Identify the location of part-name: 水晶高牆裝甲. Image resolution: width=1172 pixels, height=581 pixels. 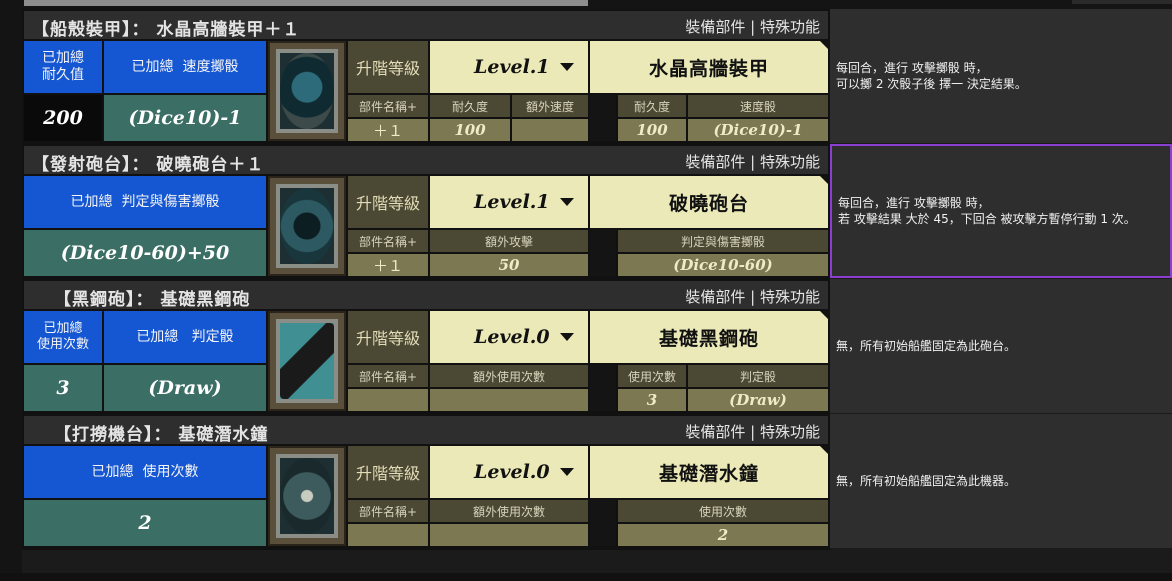
(709, 67).